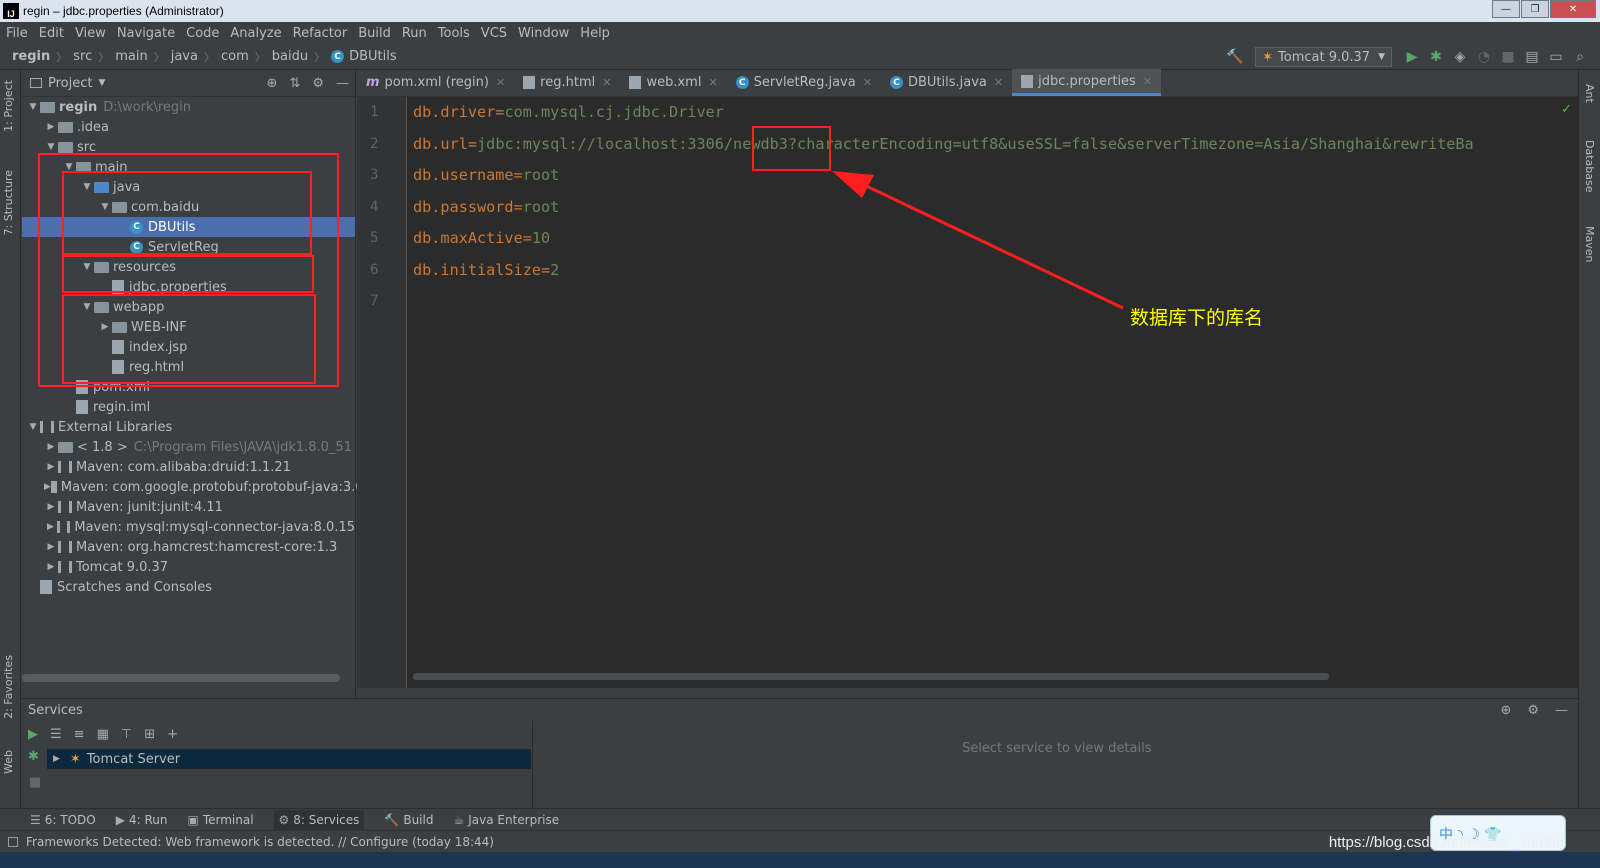  Describe the element at coordinates (70, 83) in the screenshot. I see `project-view-select: Project` at that location.